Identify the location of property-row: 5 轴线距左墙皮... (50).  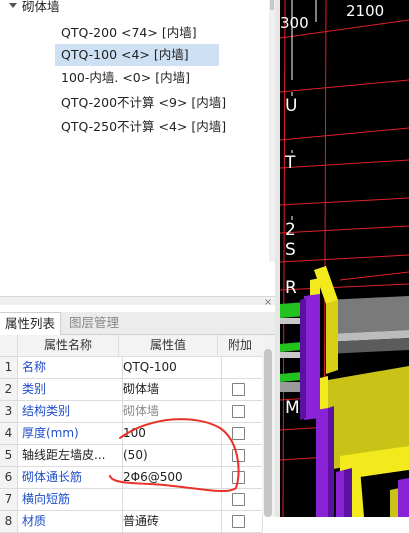
(131, 456).